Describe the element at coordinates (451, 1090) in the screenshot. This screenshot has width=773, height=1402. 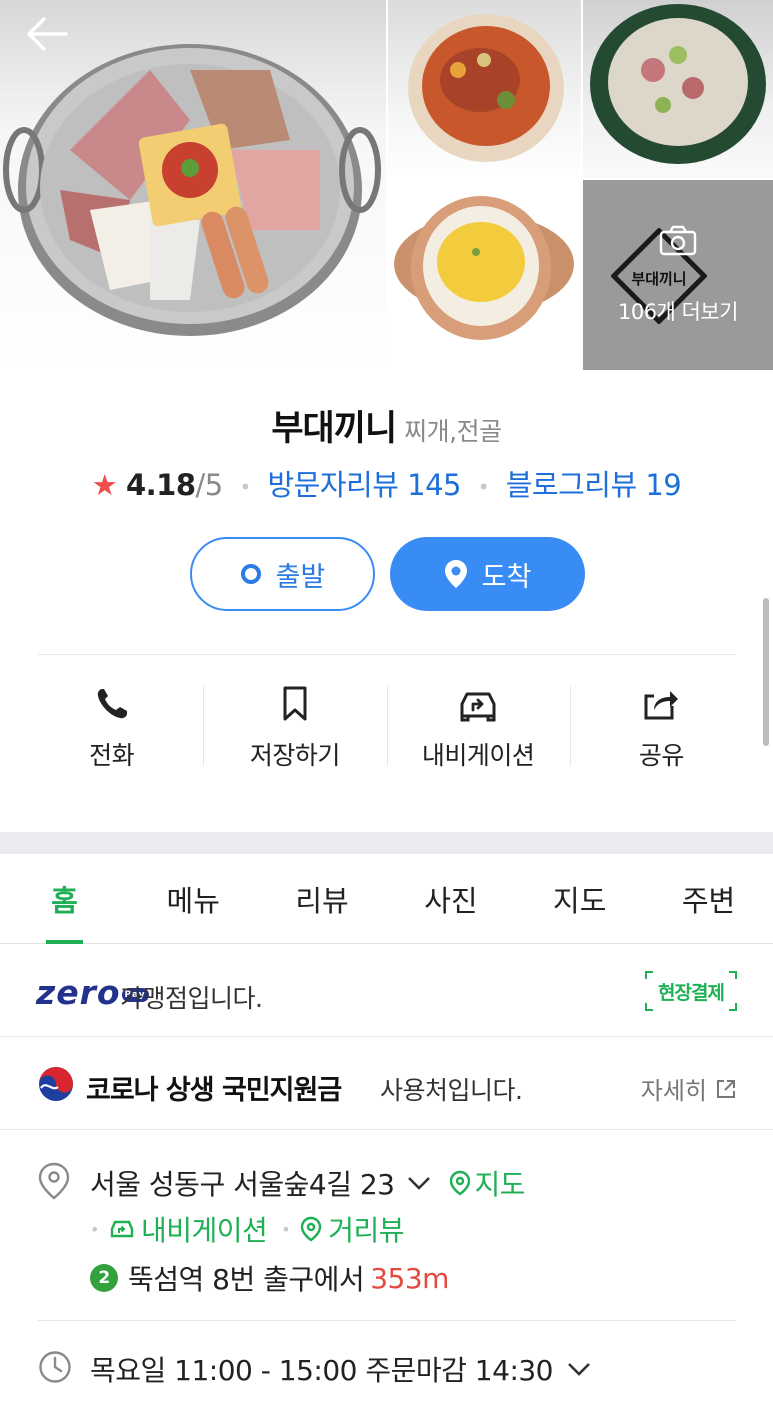
I see `covid-support-suffix: 사용처입니다.` at that location.